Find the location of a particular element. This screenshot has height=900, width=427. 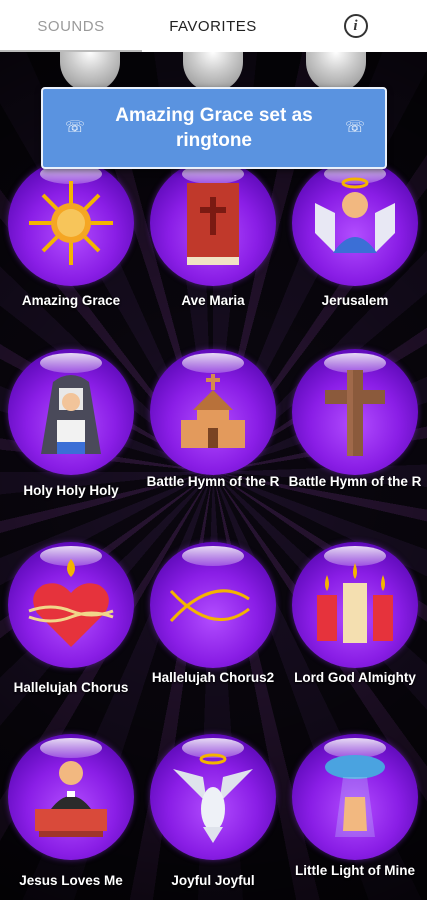

sound-label: Amazing Grace is located at coordinates (71, 300).